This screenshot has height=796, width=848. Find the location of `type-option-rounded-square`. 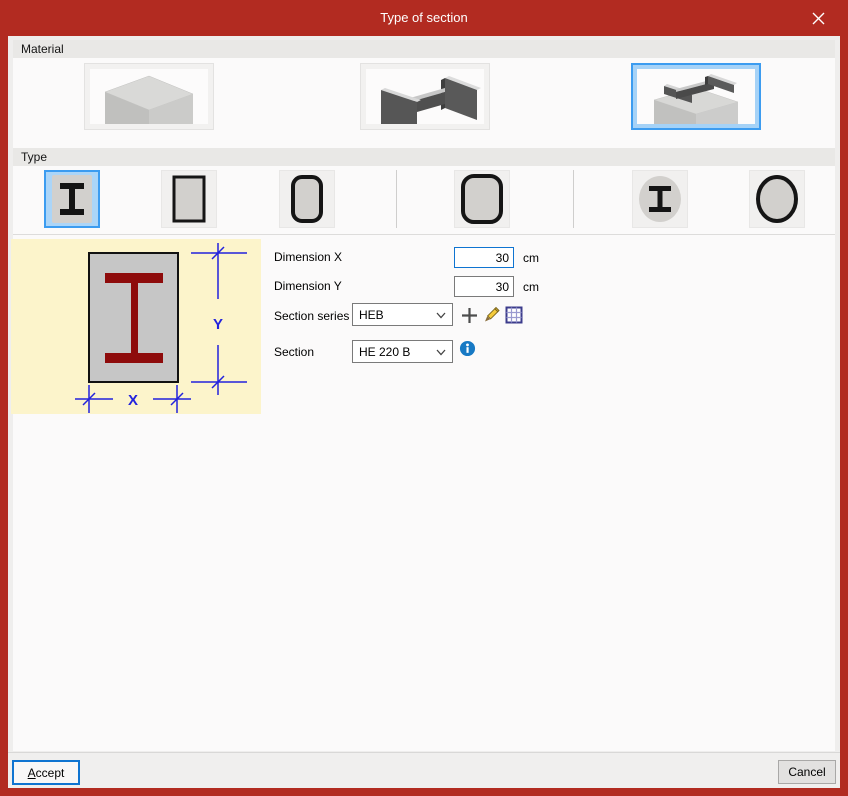

type-option-rounded-square is located at coordinates (482, 199).